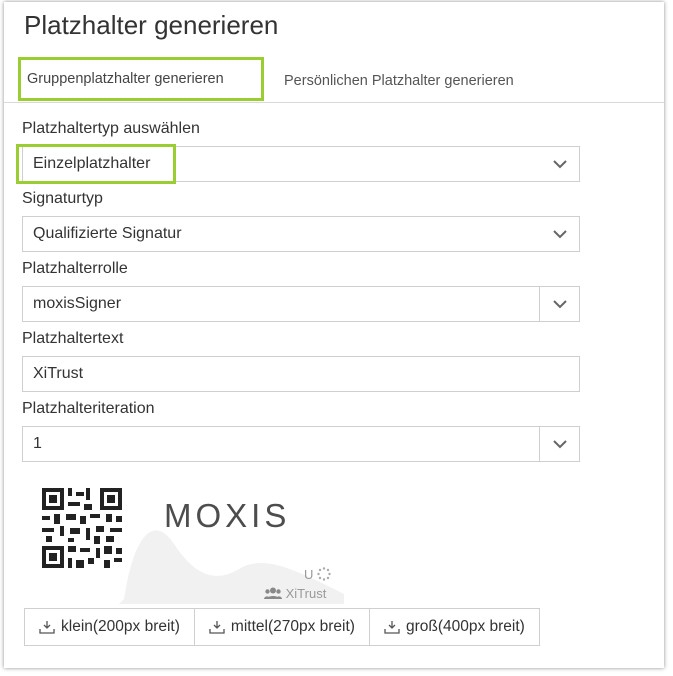 The image size is (673, 676). Describe the element at coordinates (82, 528) in the screenshot. I see `qr-code-icon` at that location.